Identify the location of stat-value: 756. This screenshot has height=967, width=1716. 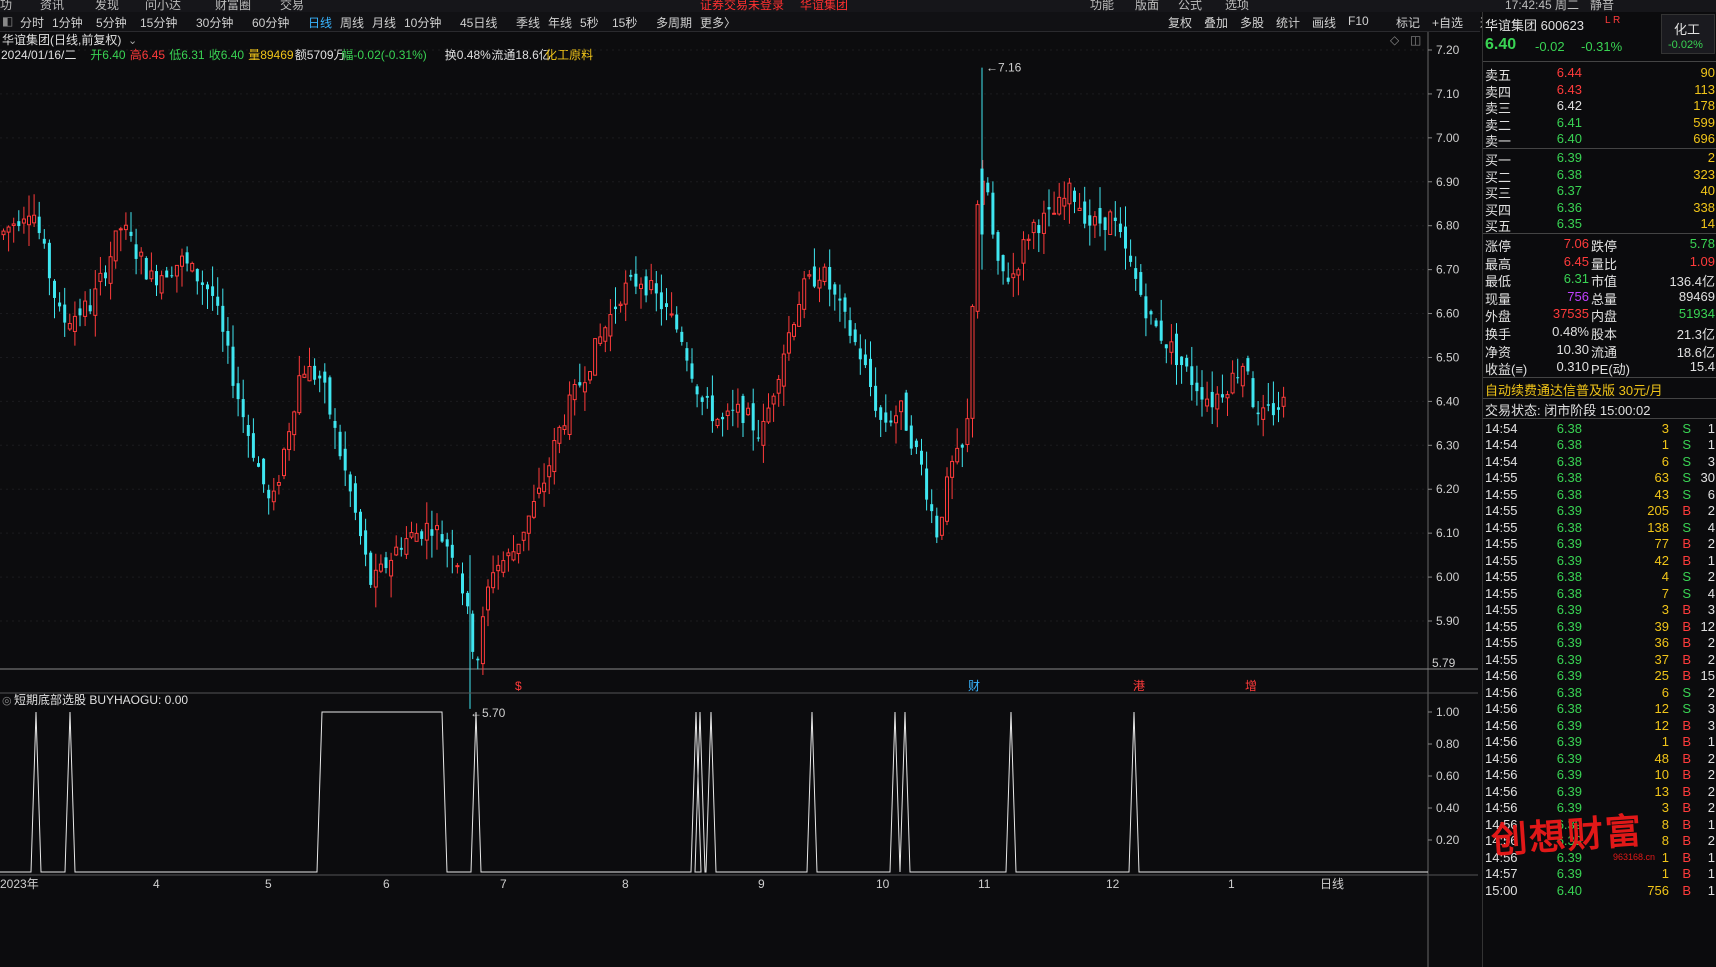
(1578, 296).